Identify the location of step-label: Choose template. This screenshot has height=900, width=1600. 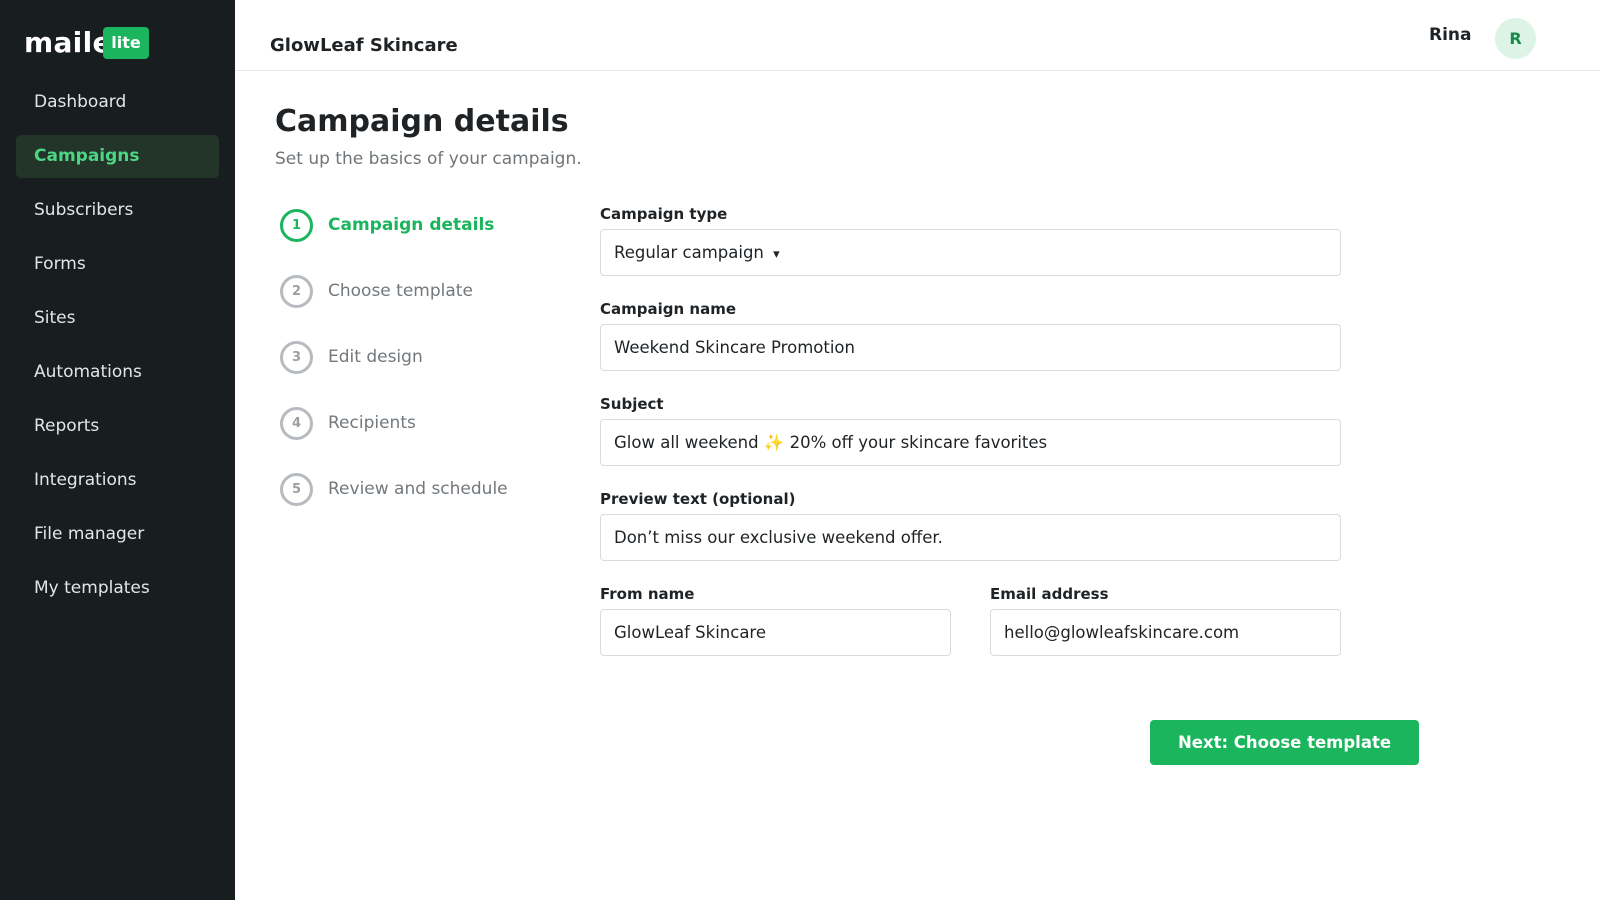
(400, 291).